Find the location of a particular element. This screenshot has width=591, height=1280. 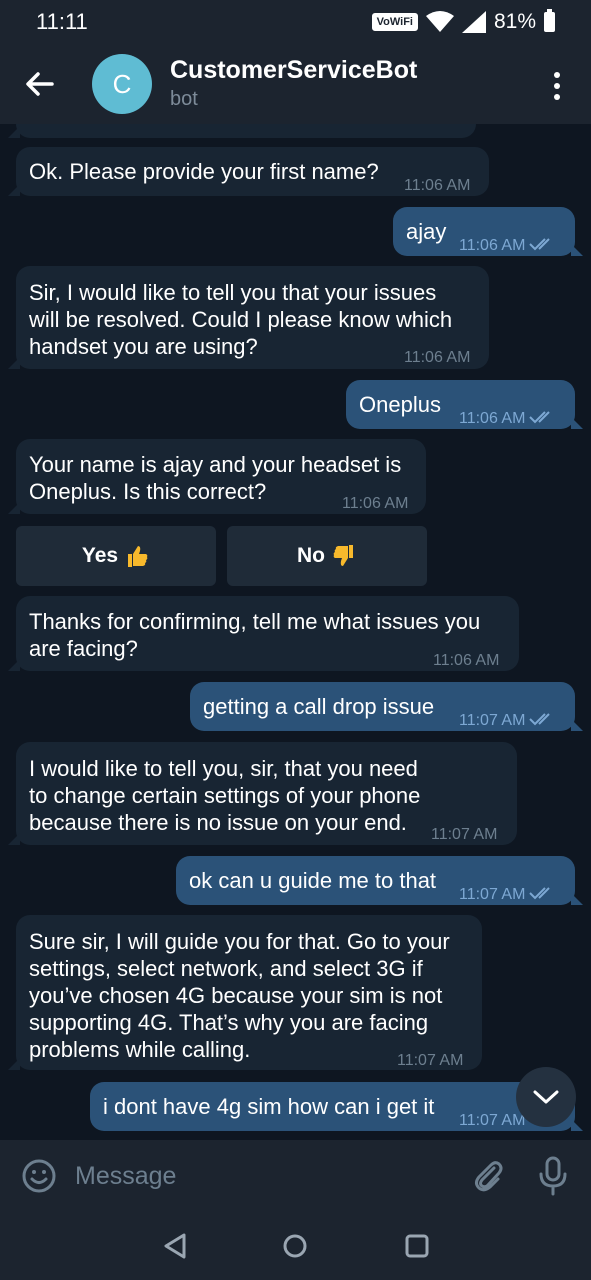

message-outgoing: Oneplus 11:06 AM is located at coordinates (464, 406).